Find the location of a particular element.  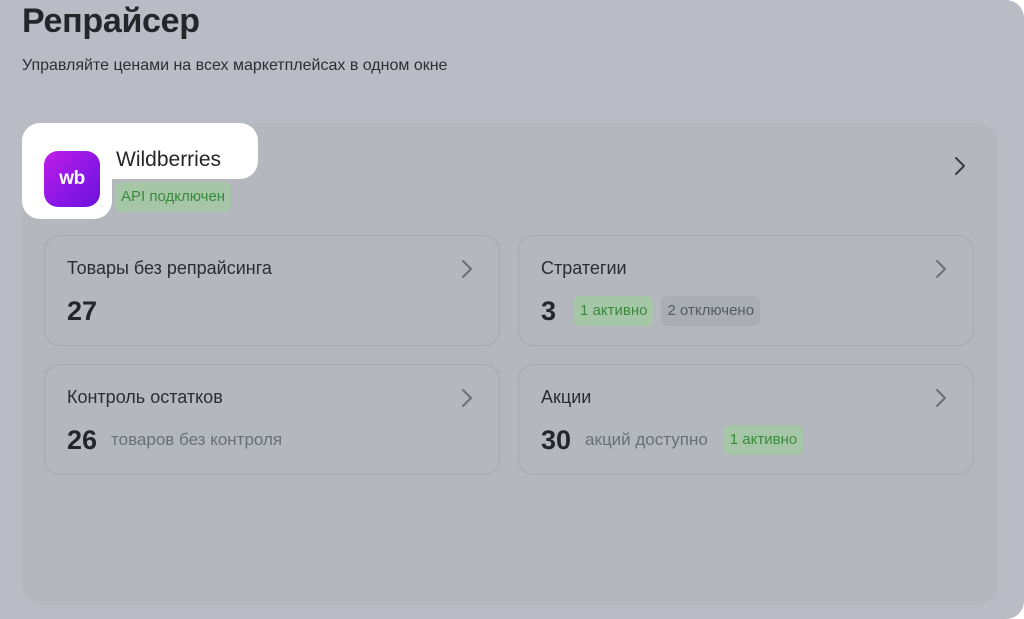

card-stock-control-row: 26 товаров без контроля is located at coordinates (178, 440).